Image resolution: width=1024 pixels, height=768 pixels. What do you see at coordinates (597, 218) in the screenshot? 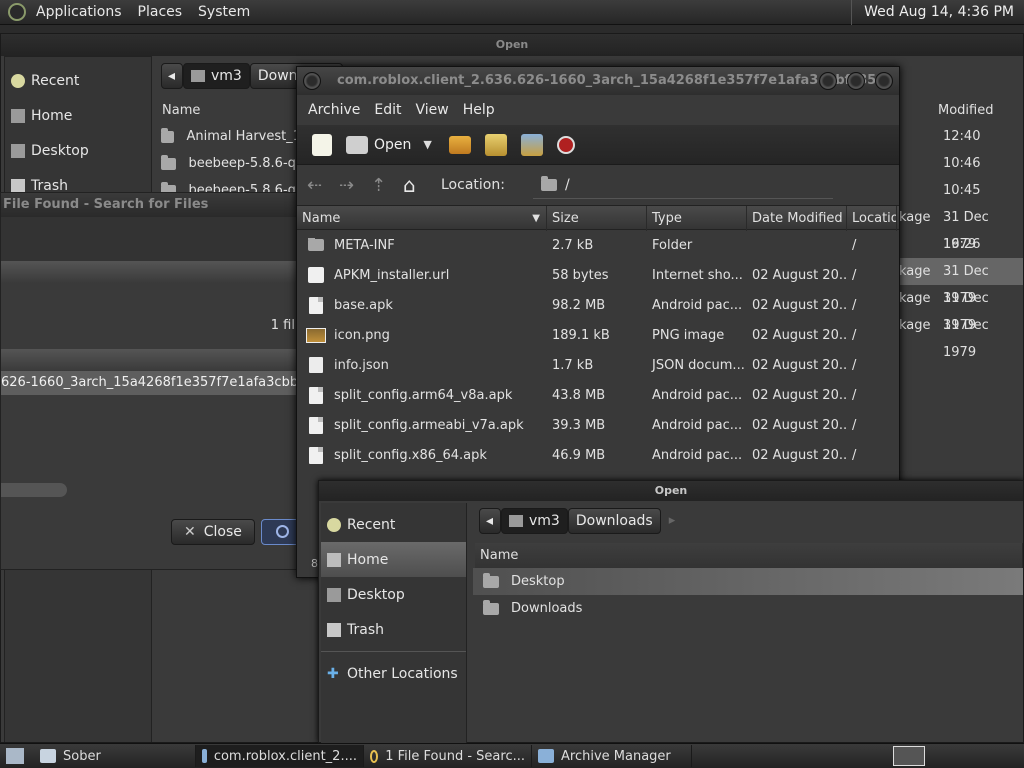
I see `col-size: Size` at bounding box center [597, 218].